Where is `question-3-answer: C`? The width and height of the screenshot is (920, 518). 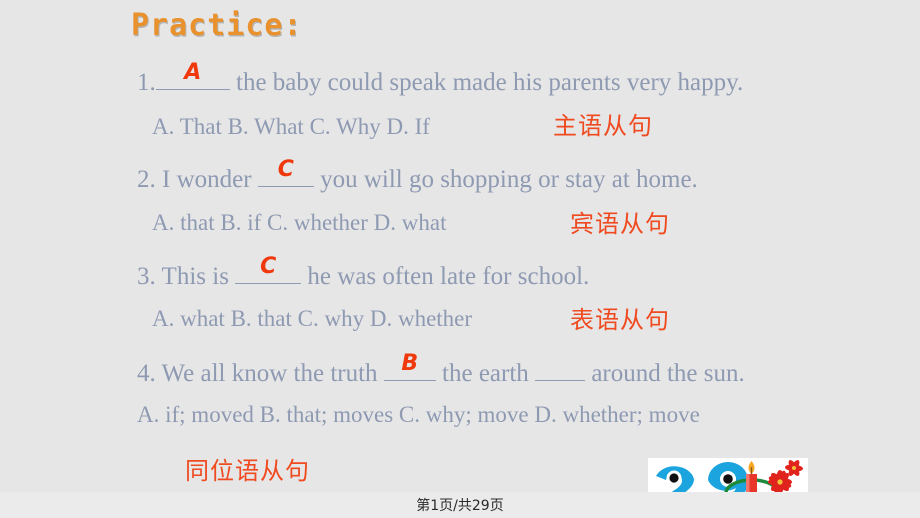
question-3-answer: C is located at coordinates (268, 266).